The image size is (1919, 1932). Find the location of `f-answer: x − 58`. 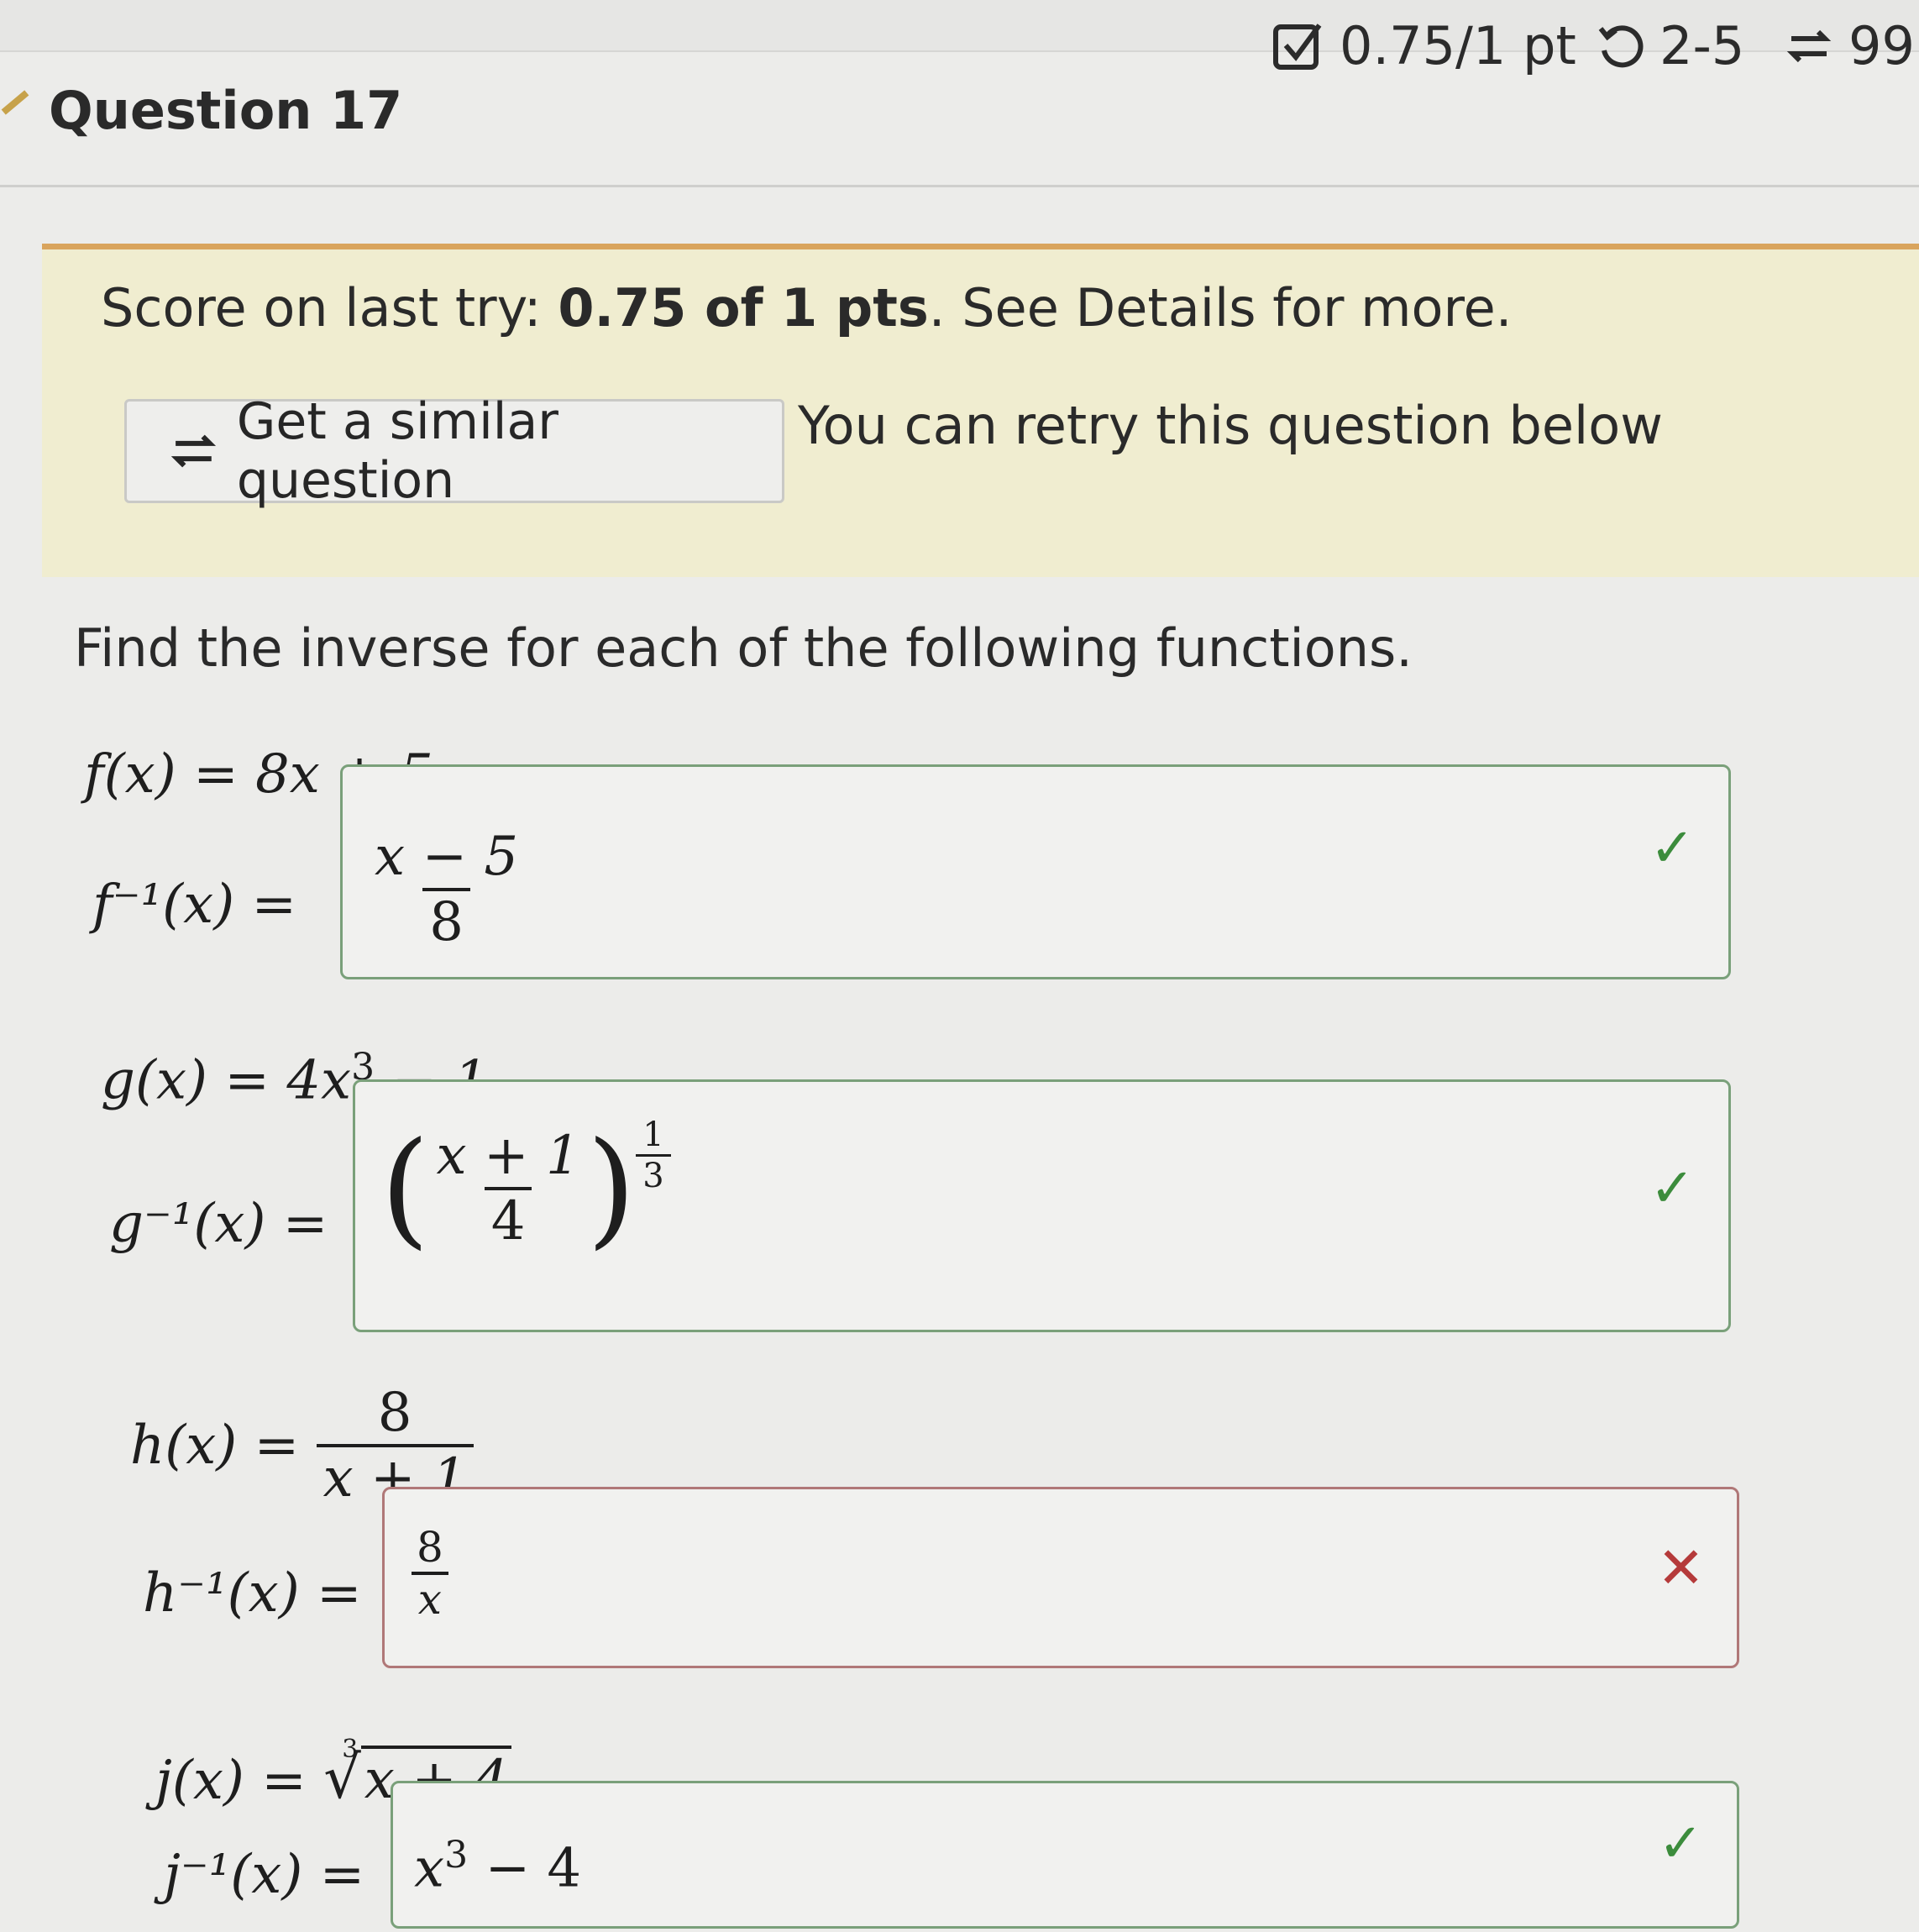

f-answer: x − 58 is located at coordinates (447, 889).